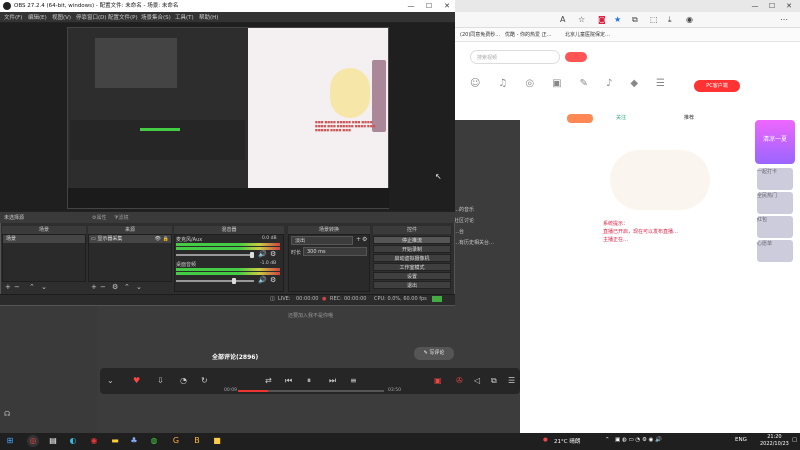 The height and width of the screenshot is (450, 800). What do you see at coordinates (217, 441) in the screenshot?
I see `app-icon-yellow: ■` at bounding box center [217, 441].